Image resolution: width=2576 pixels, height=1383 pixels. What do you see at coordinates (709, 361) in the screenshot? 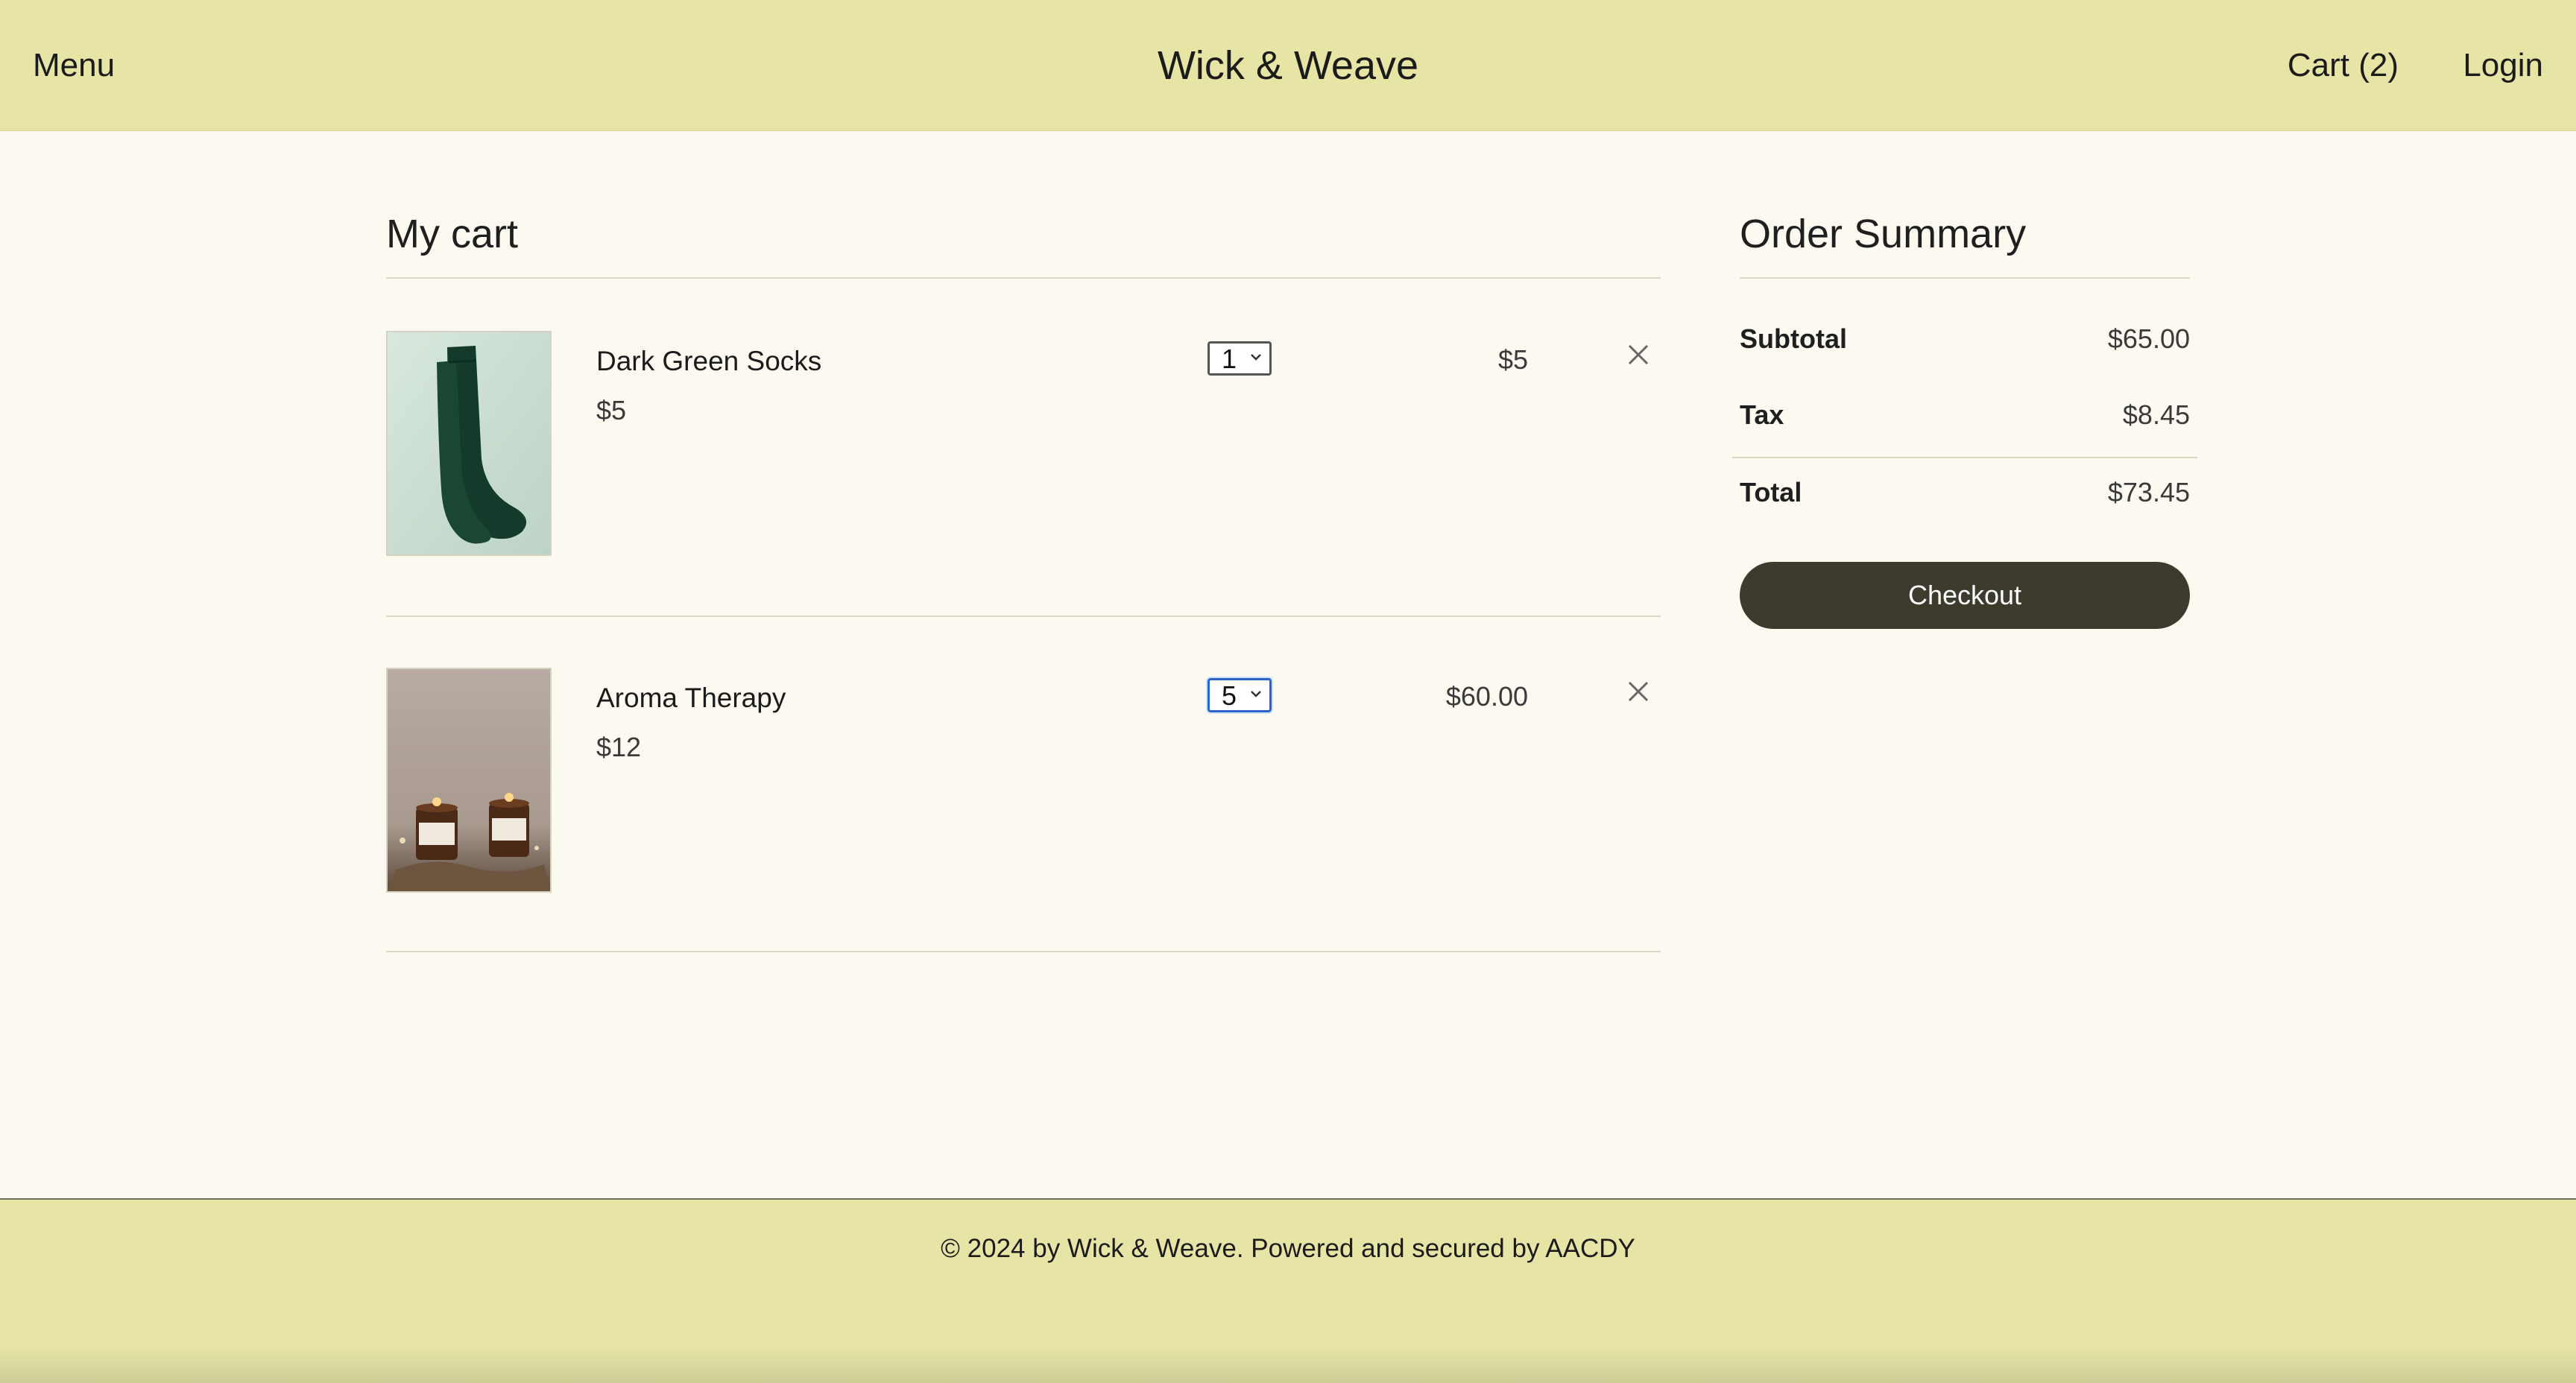
I see `item-name: Dark Green Socks` at bounding box center [709, 361].